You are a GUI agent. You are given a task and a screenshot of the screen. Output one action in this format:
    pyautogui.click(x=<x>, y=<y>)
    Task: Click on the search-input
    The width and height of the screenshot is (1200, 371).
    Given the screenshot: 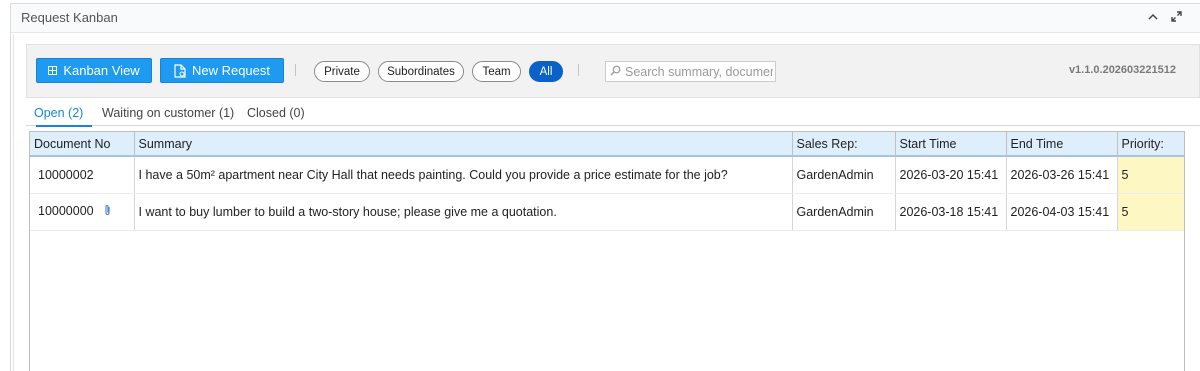 What is the action you would take?
    pyautogui.click(x=699, y=71)
    